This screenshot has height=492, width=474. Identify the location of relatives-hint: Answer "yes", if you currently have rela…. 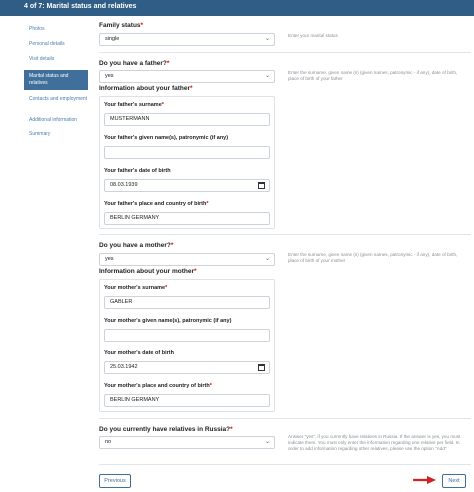
(374, 442).